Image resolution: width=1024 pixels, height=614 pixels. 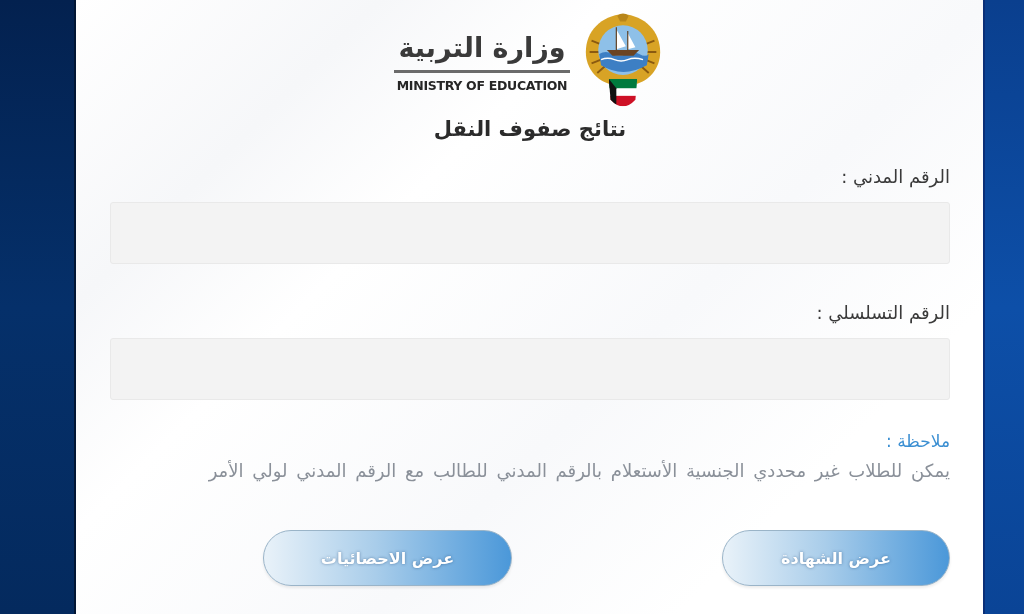 I want to click on field-label: الرقم التسلسلي :, so click(x=883, y=313).